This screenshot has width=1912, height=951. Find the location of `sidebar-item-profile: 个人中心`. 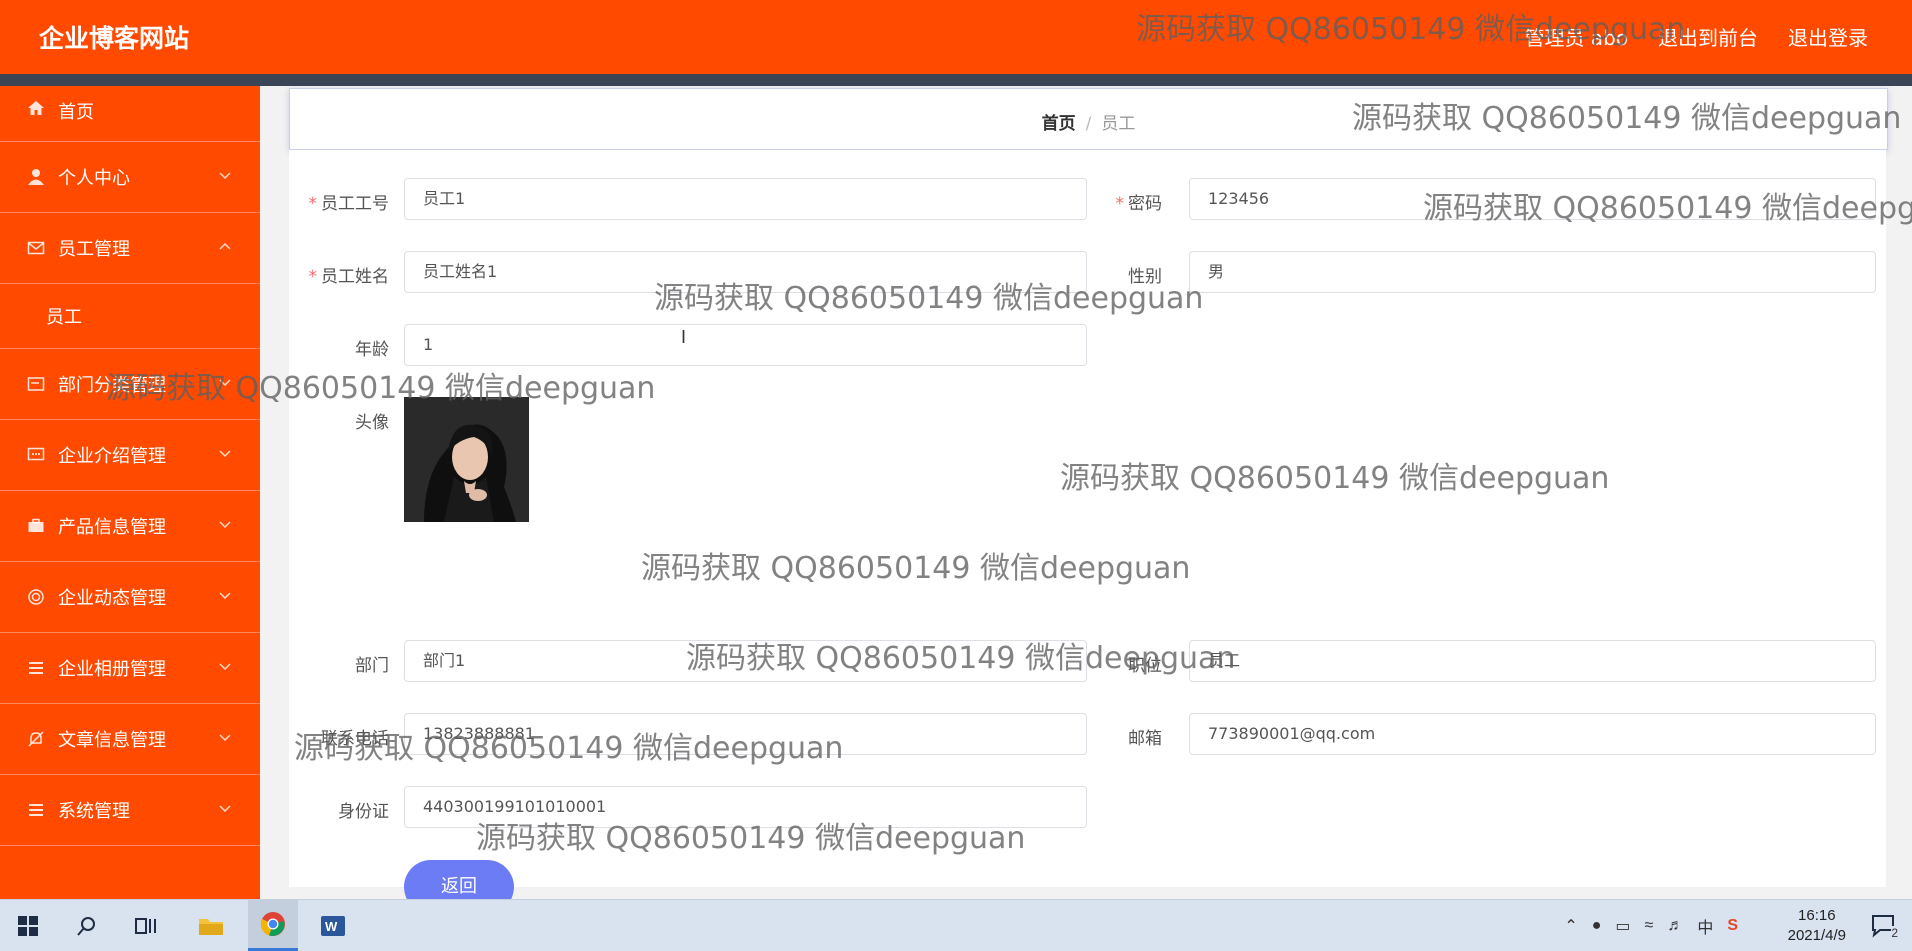

sidebar-item-profile: 个人中心 is located at coordinates (130, 177).